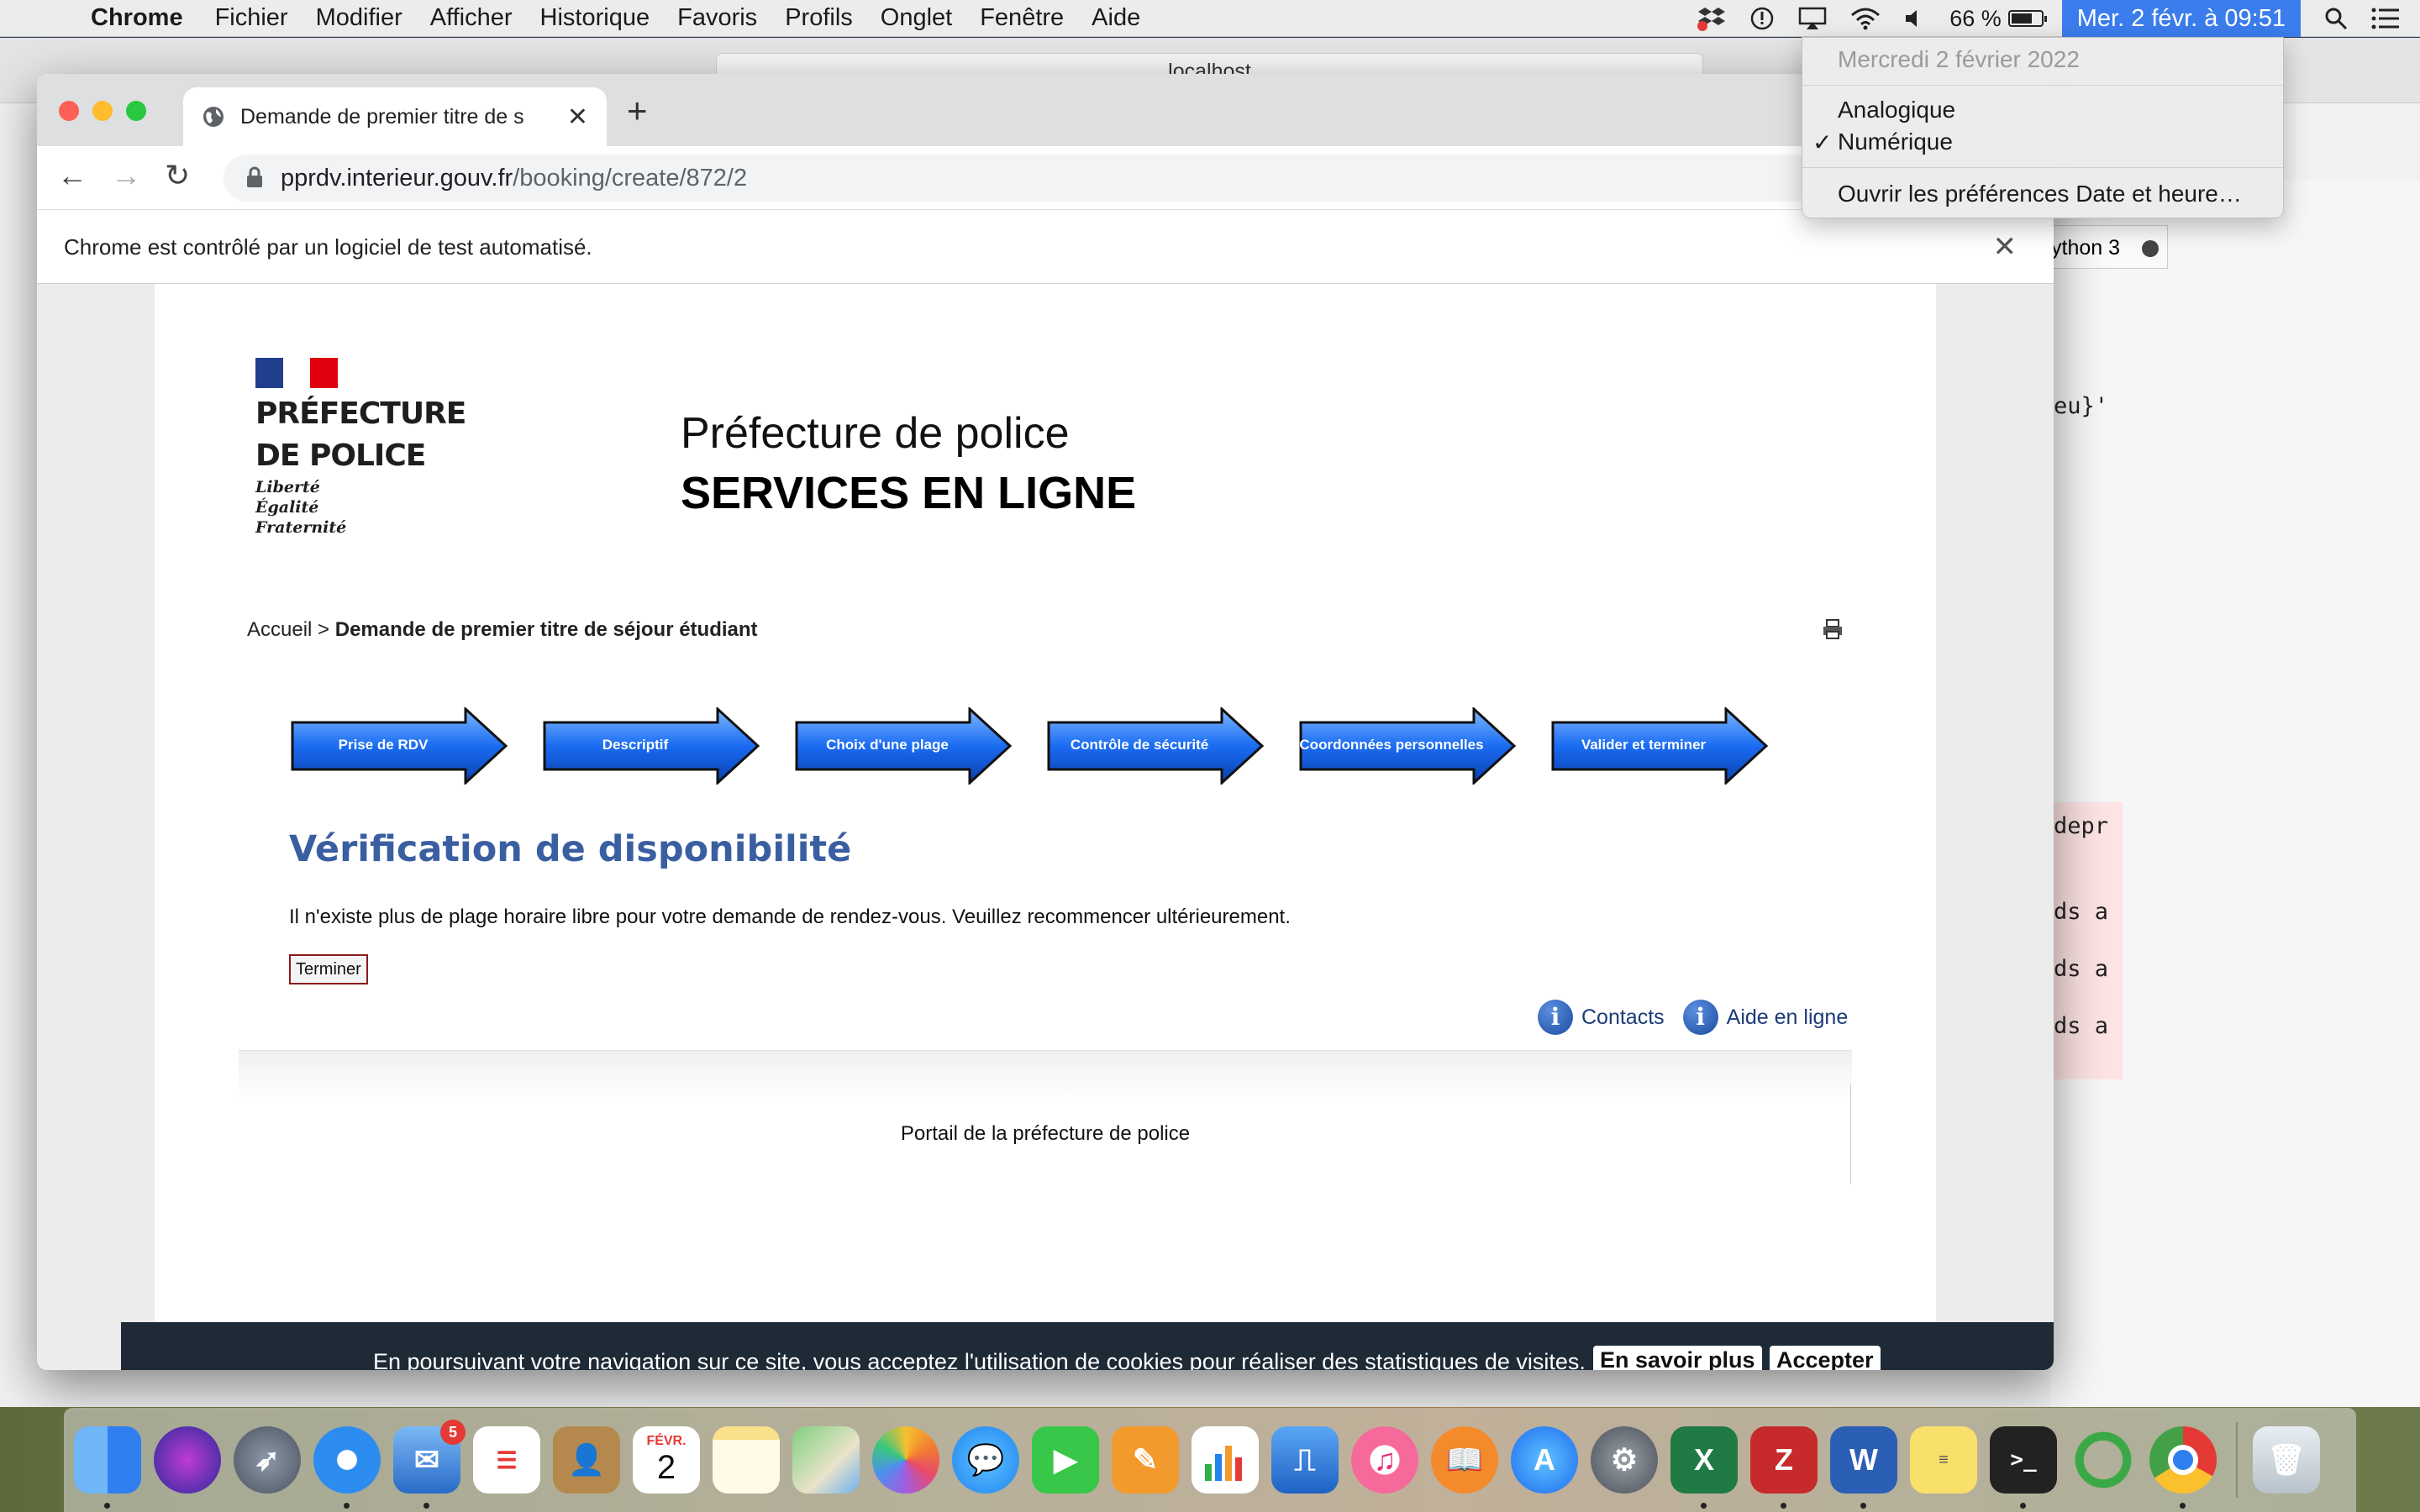  What do you see at coordinates (2103, 1460) in the screenshot?
I see `sync-icon` at bounding box center [2103, 1460].